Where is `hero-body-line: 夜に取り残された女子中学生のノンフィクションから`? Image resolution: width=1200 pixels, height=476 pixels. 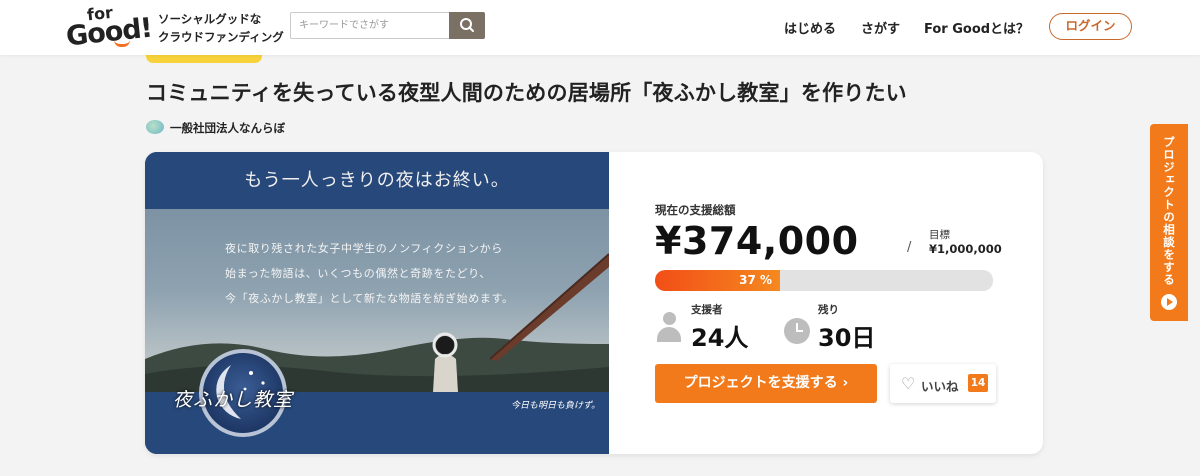 hero-body-line: 夜に取り残された女子中学生のノンフィクションから is located at coordinates (364, 248).